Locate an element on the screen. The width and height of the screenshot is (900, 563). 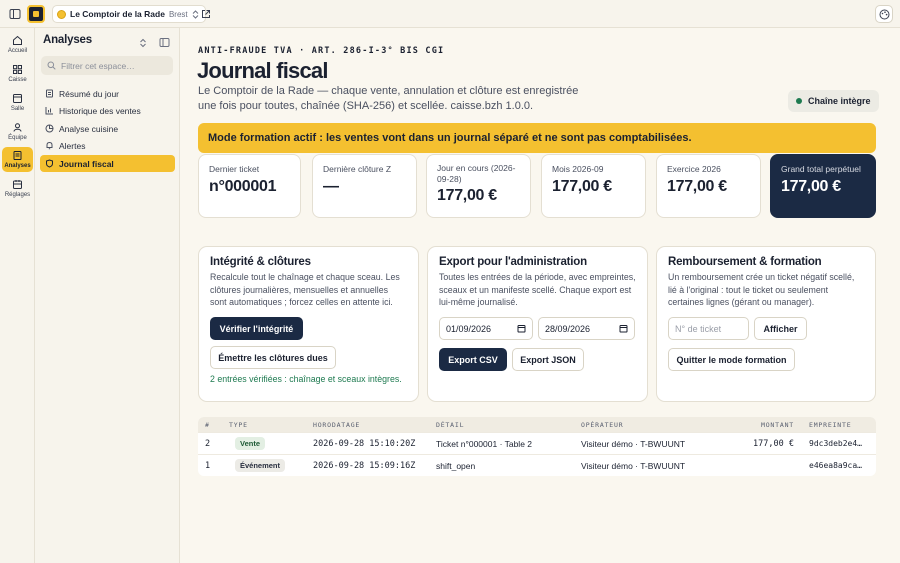
chart-icon is located at coordinates (49, 111).